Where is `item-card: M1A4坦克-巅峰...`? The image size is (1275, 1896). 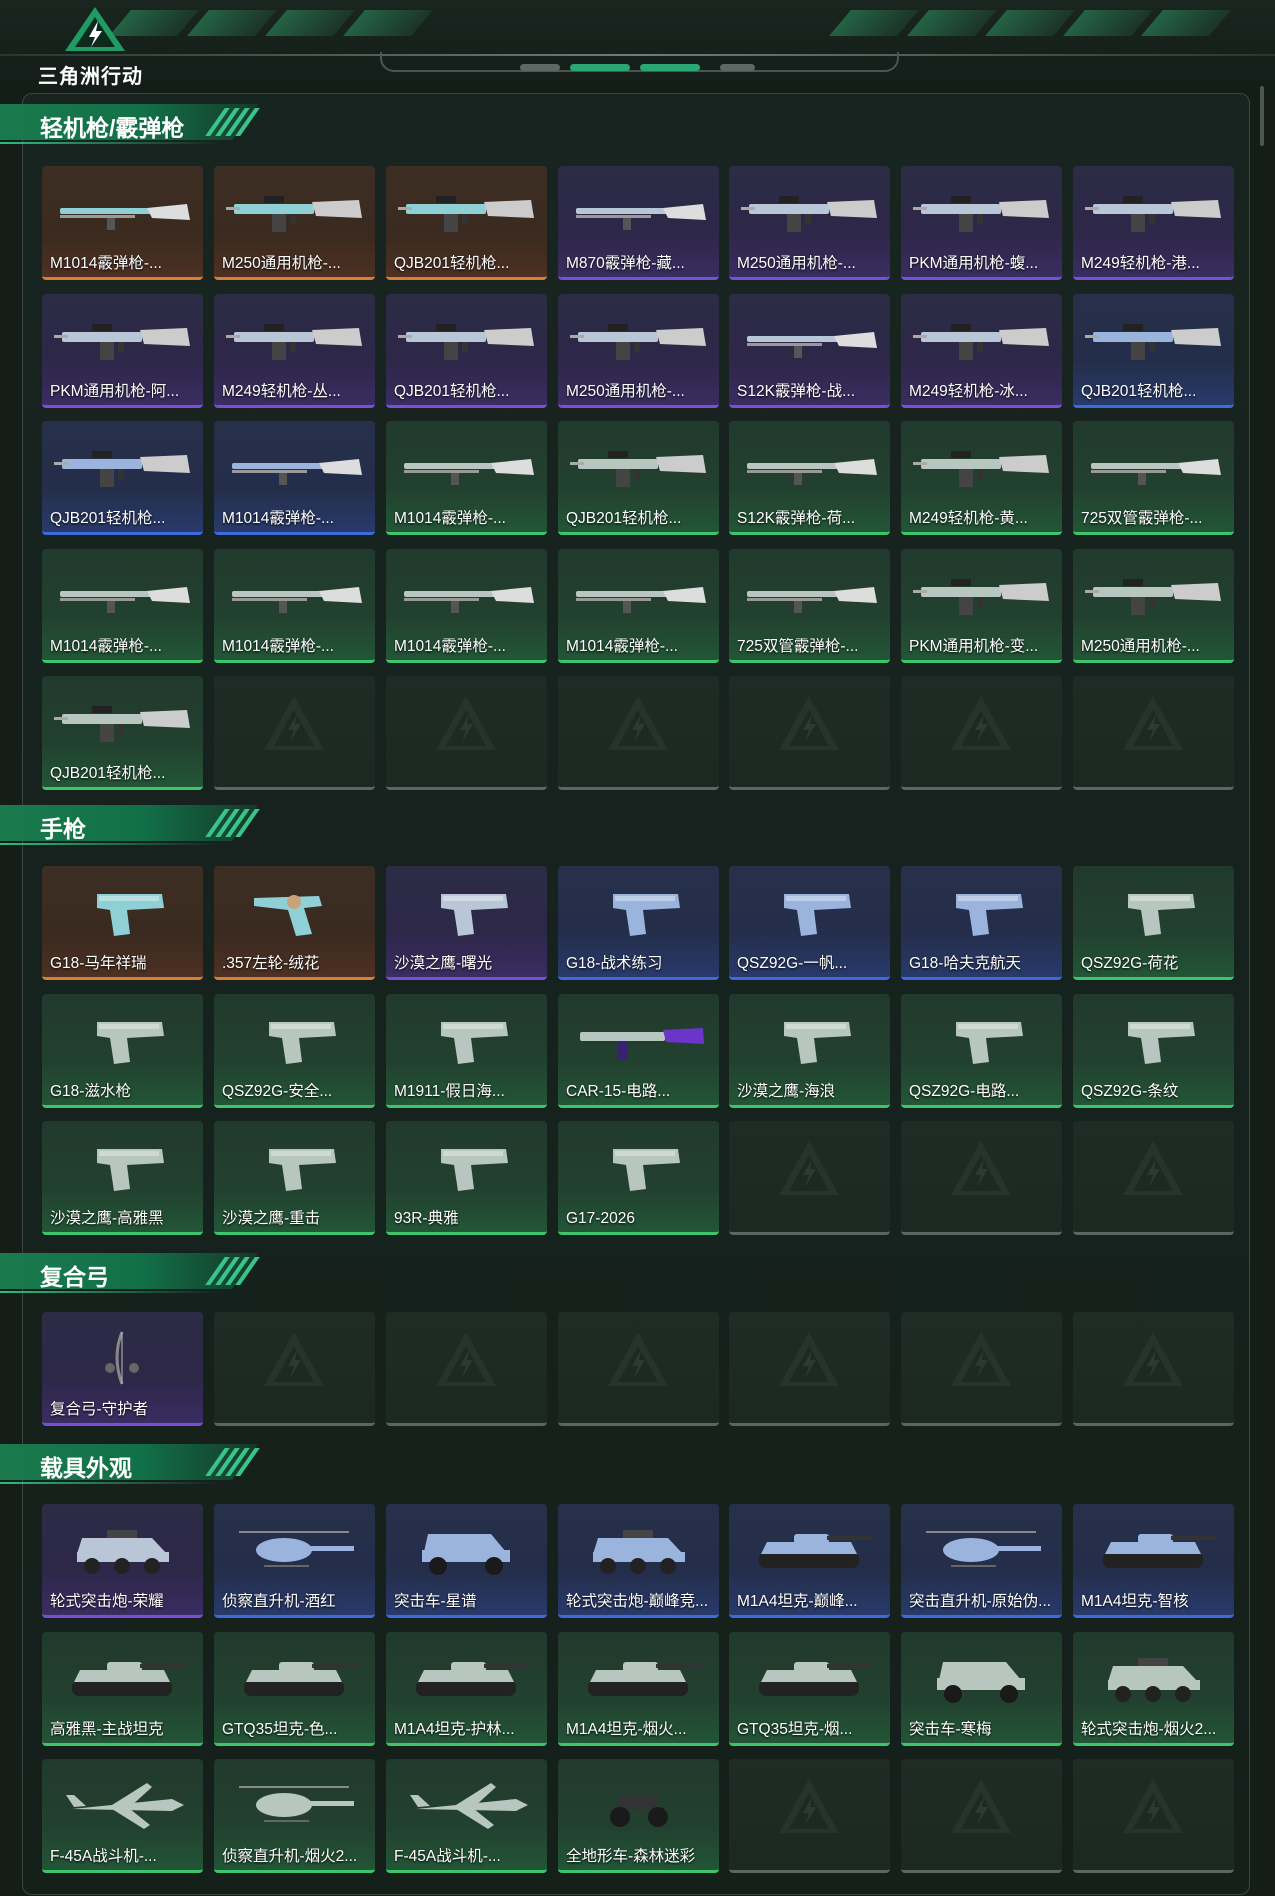
item-card: M1A4坦克-巅峰... is located at coordinates (809, 1561).